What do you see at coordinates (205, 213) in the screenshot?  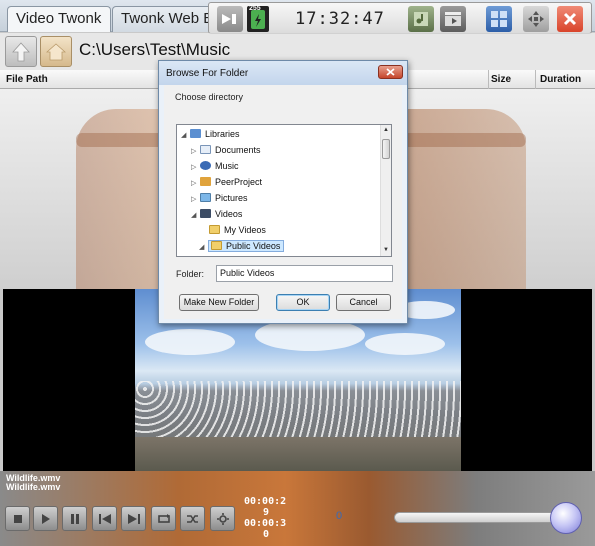 I see `videos-icon` at bounding box center [205, 213].